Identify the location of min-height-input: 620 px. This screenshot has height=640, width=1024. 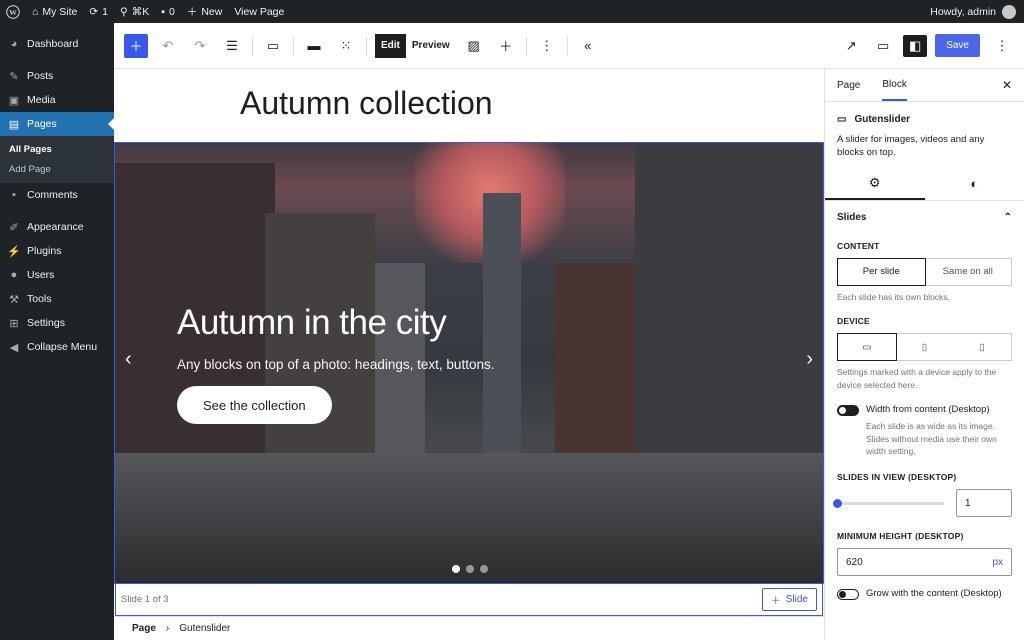
(924, 562).